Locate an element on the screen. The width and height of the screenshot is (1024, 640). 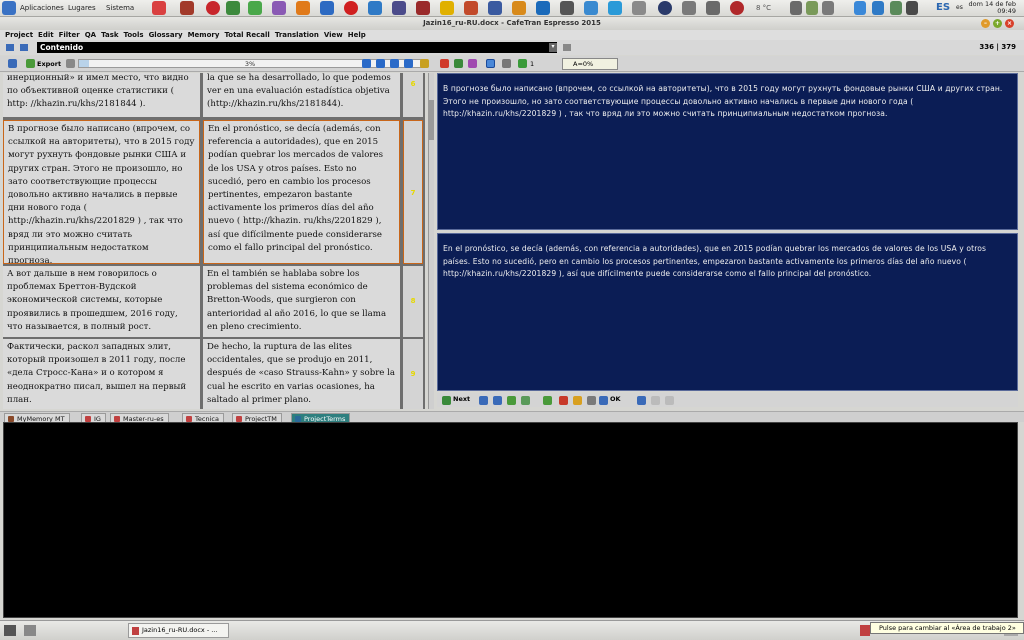
nav-back-icon is located at coordinates (10, 47).